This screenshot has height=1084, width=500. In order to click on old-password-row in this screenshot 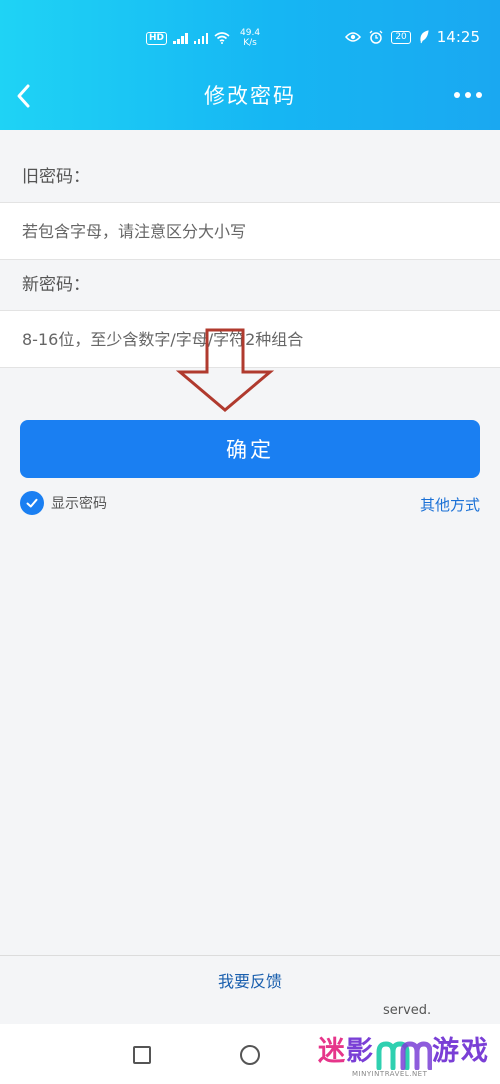, I will do `click(250, 231)`.